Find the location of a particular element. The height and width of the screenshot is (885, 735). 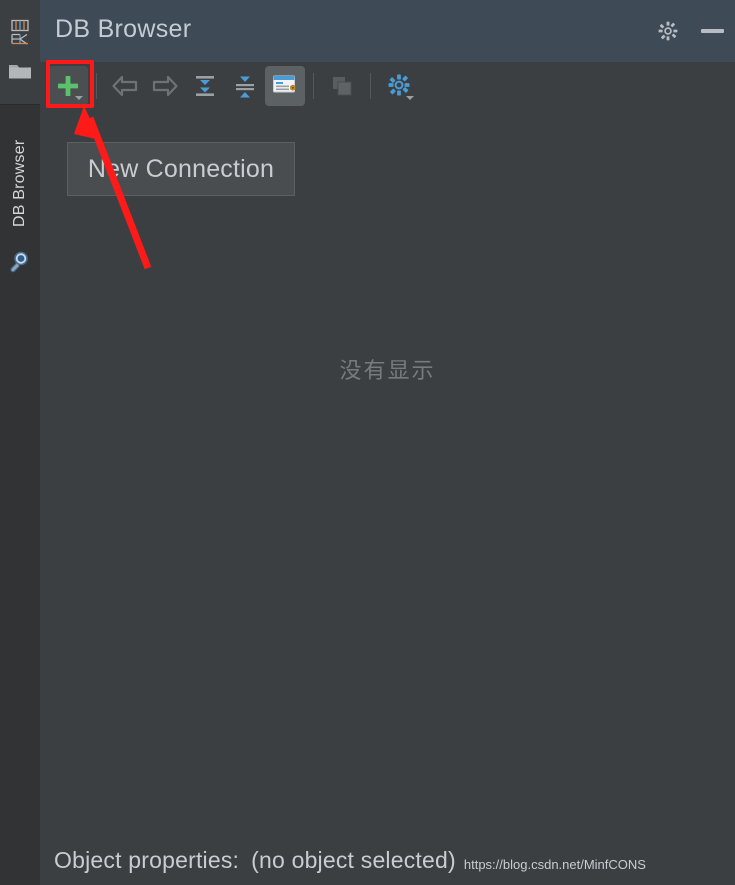

tool-window-title-bar: DB Browser is located at coordinates (387, 31).